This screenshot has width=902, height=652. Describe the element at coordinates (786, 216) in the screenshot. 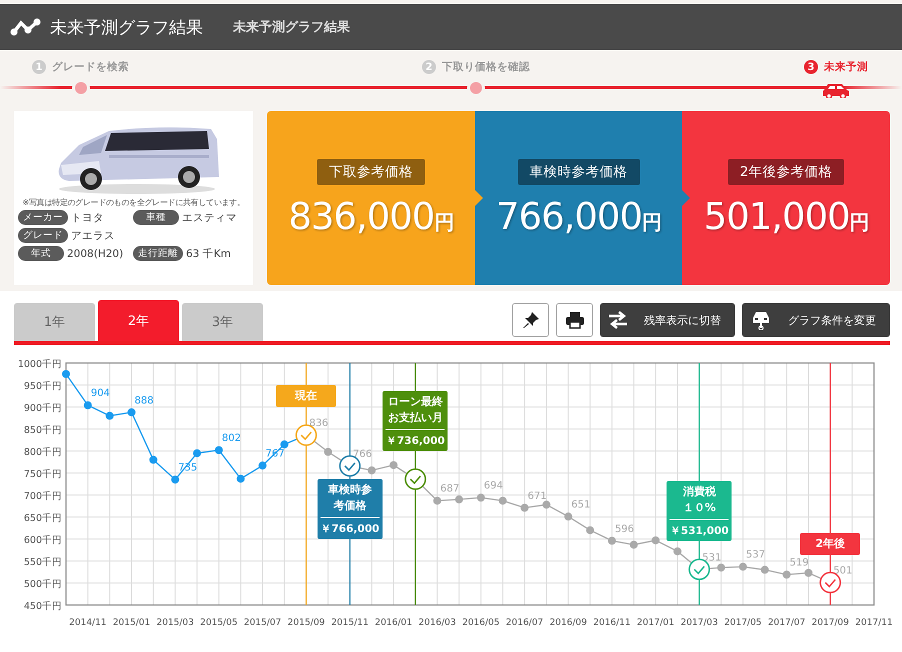

I see `price-amount: 501,000円` at that location.